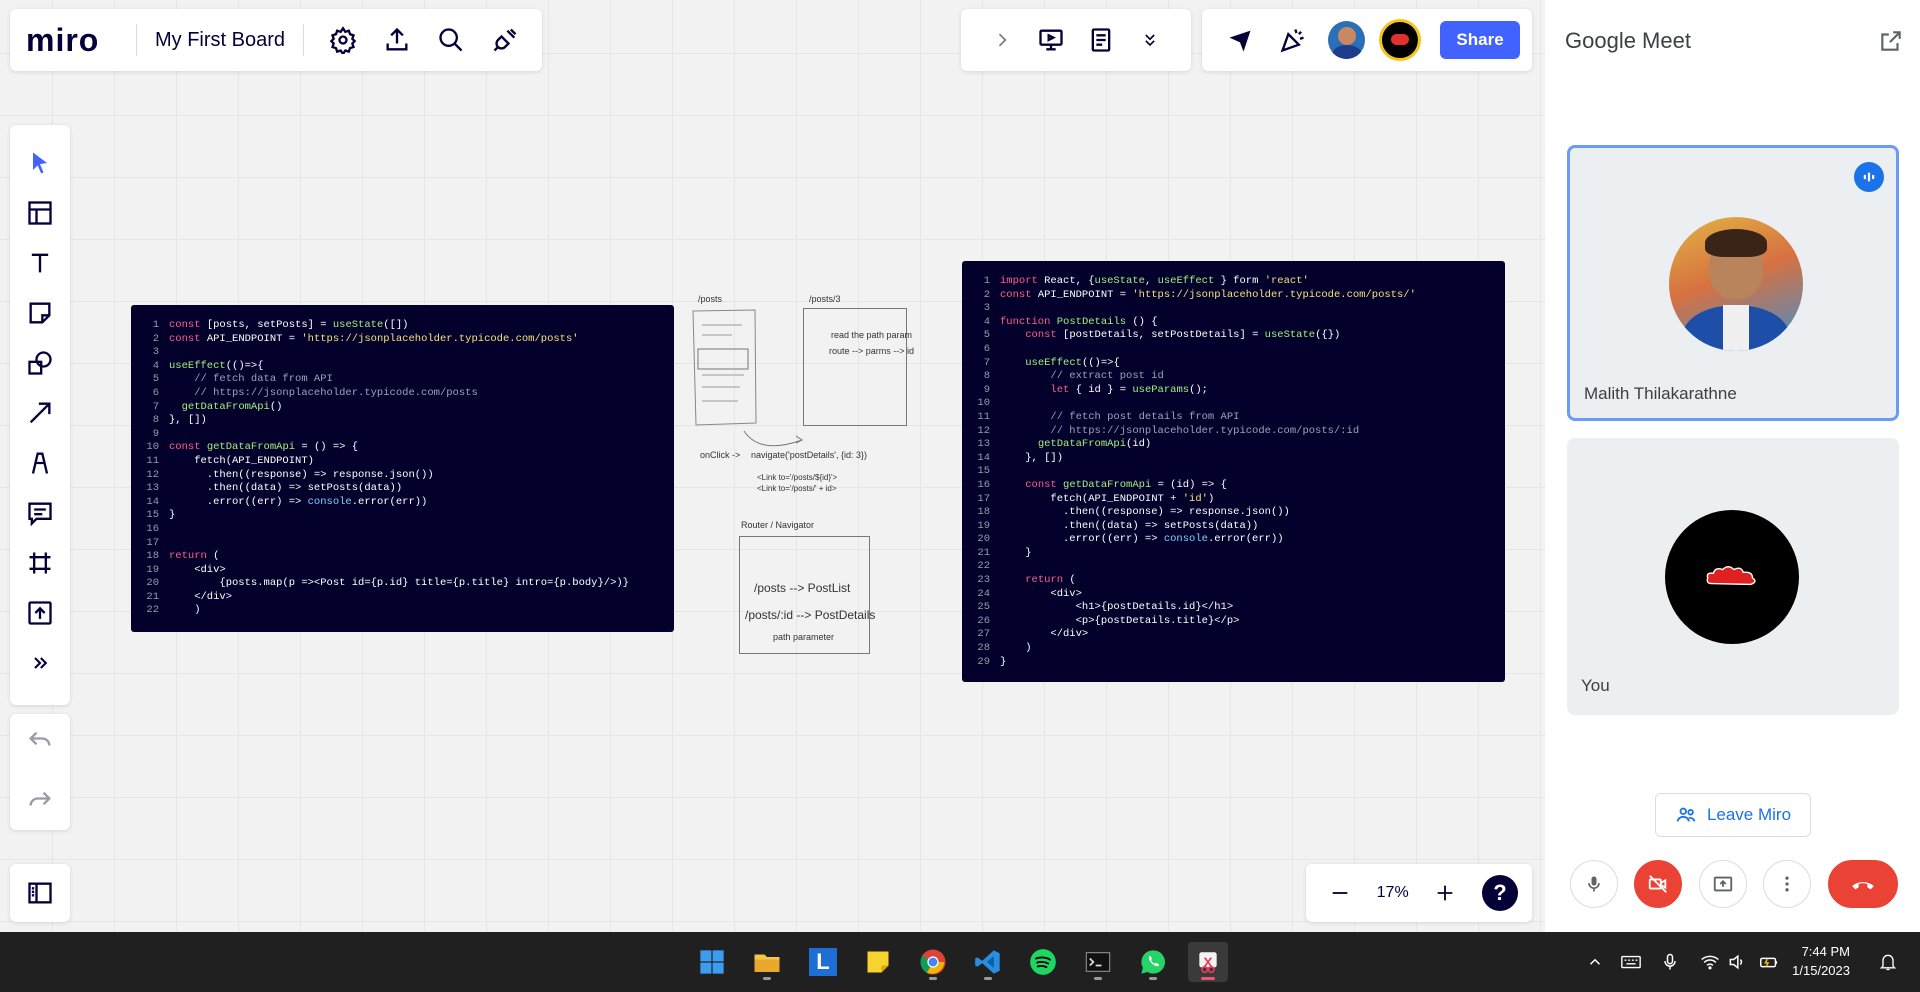  I want to click on notification-icon, so click(1888, 962).